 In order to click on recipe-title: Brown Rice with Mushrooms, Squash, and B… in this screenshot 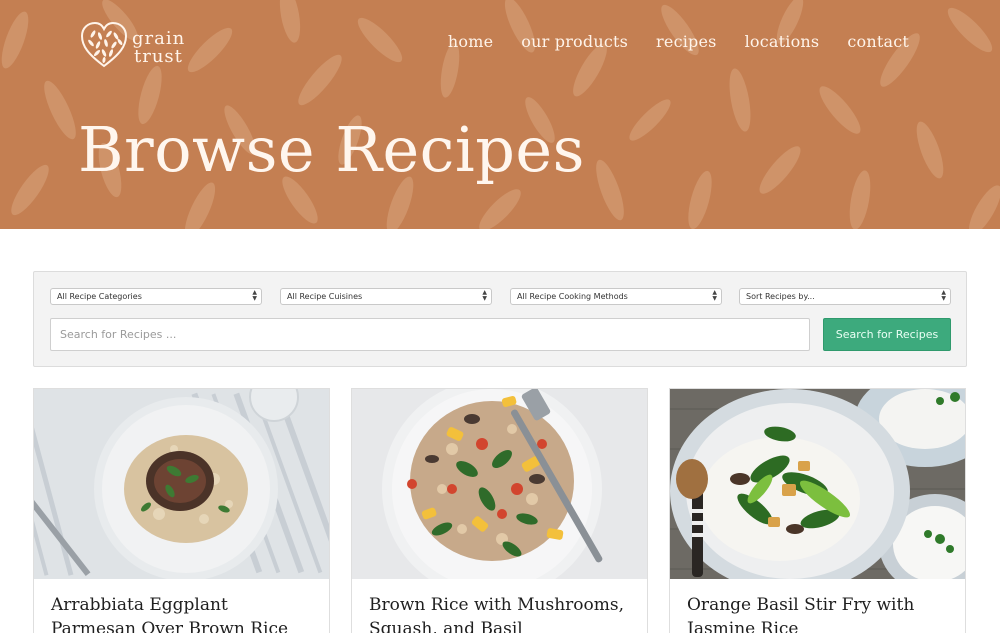, I will do `click(501, 613)`.